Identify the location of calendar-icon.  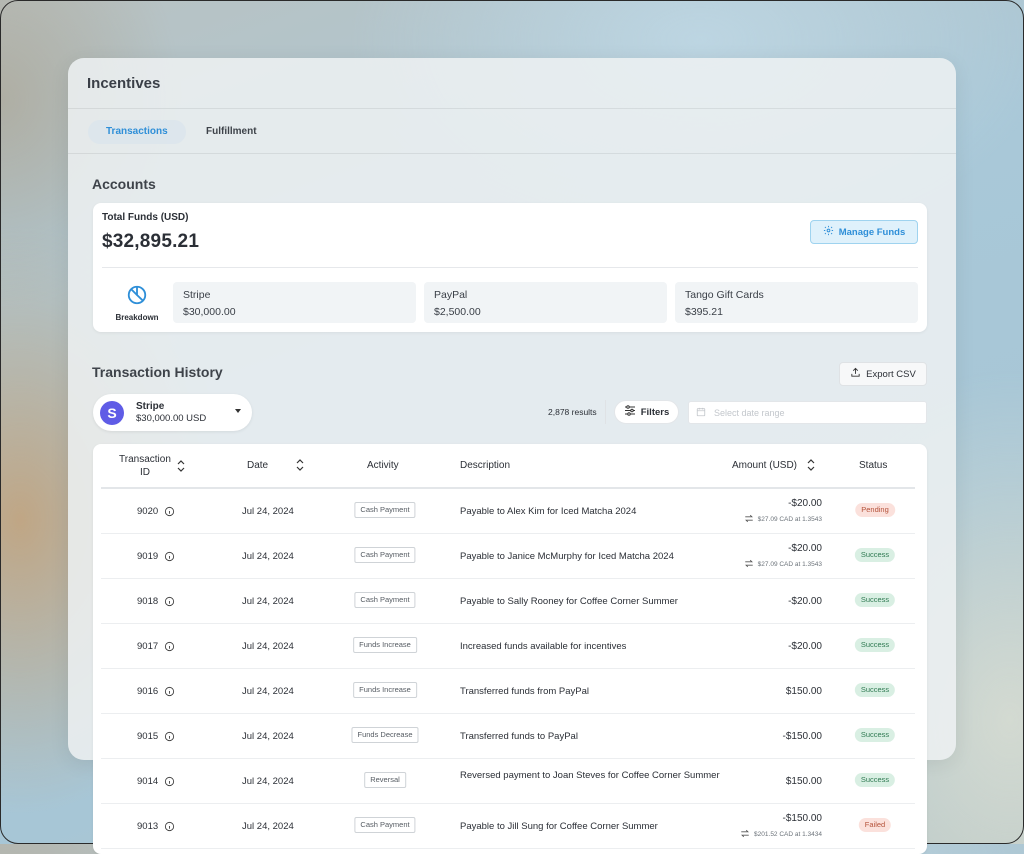
(701, 413).